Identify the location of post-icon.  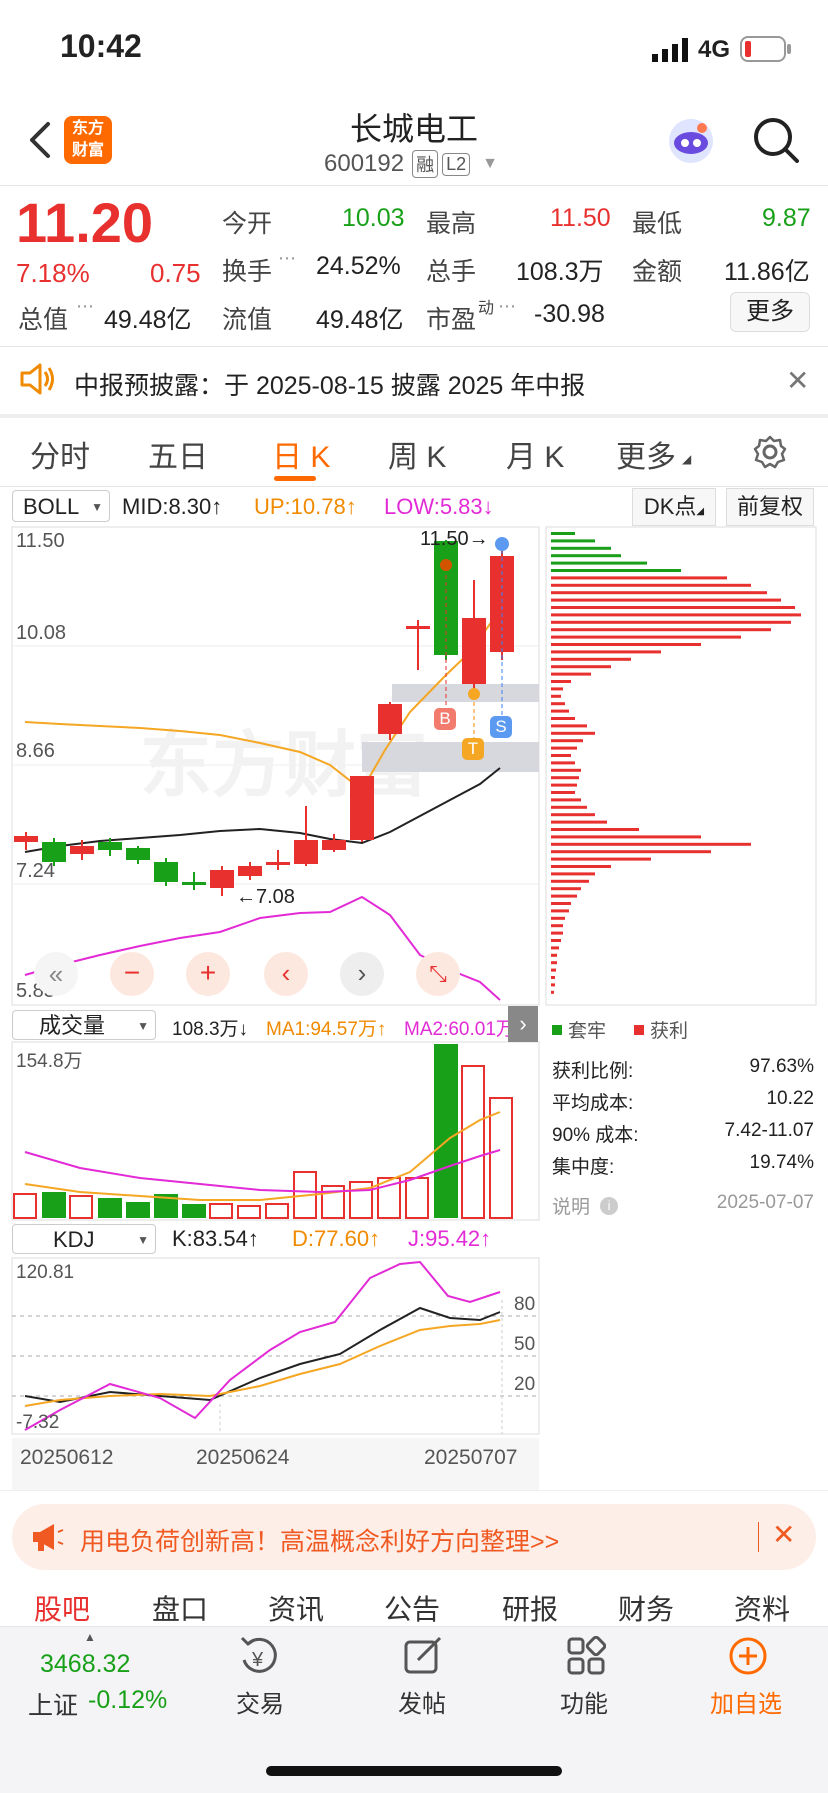
(424, 1658).